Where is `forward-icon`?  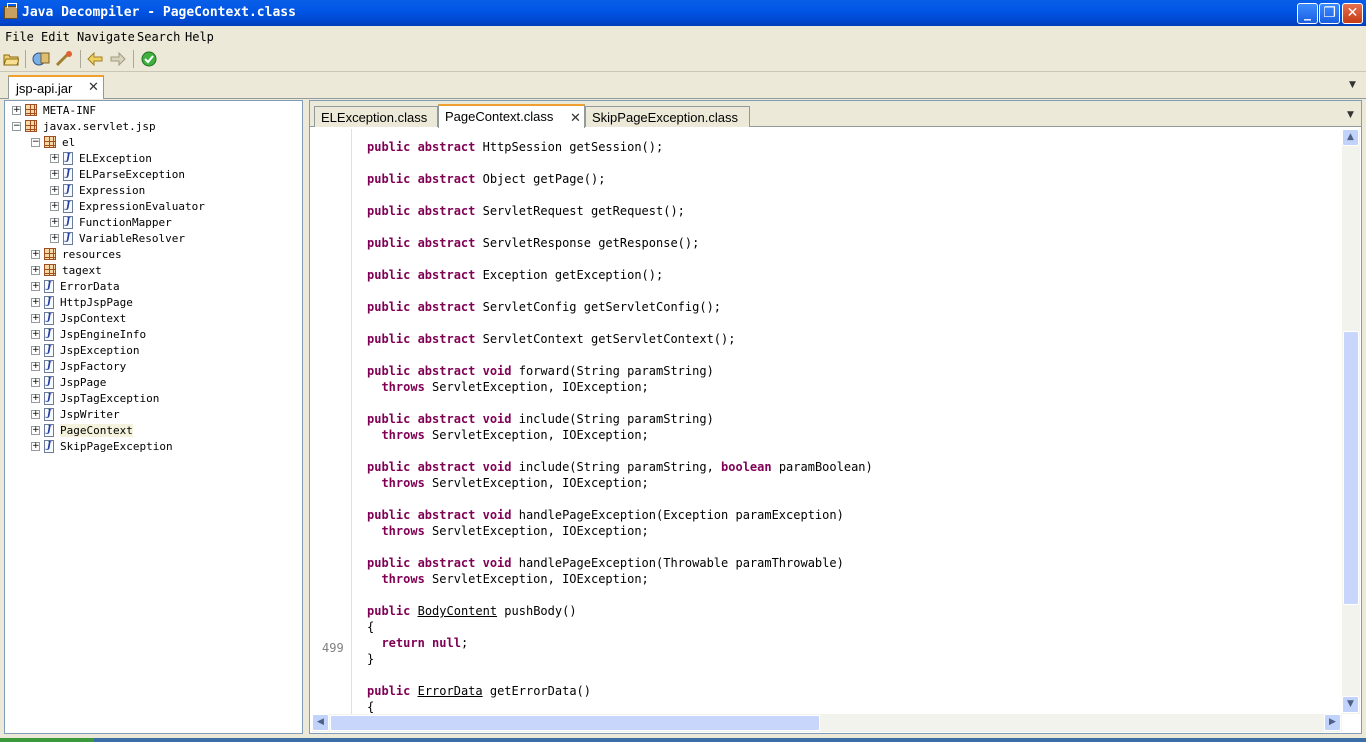 forward-icon is located at coordinates (118, 59).